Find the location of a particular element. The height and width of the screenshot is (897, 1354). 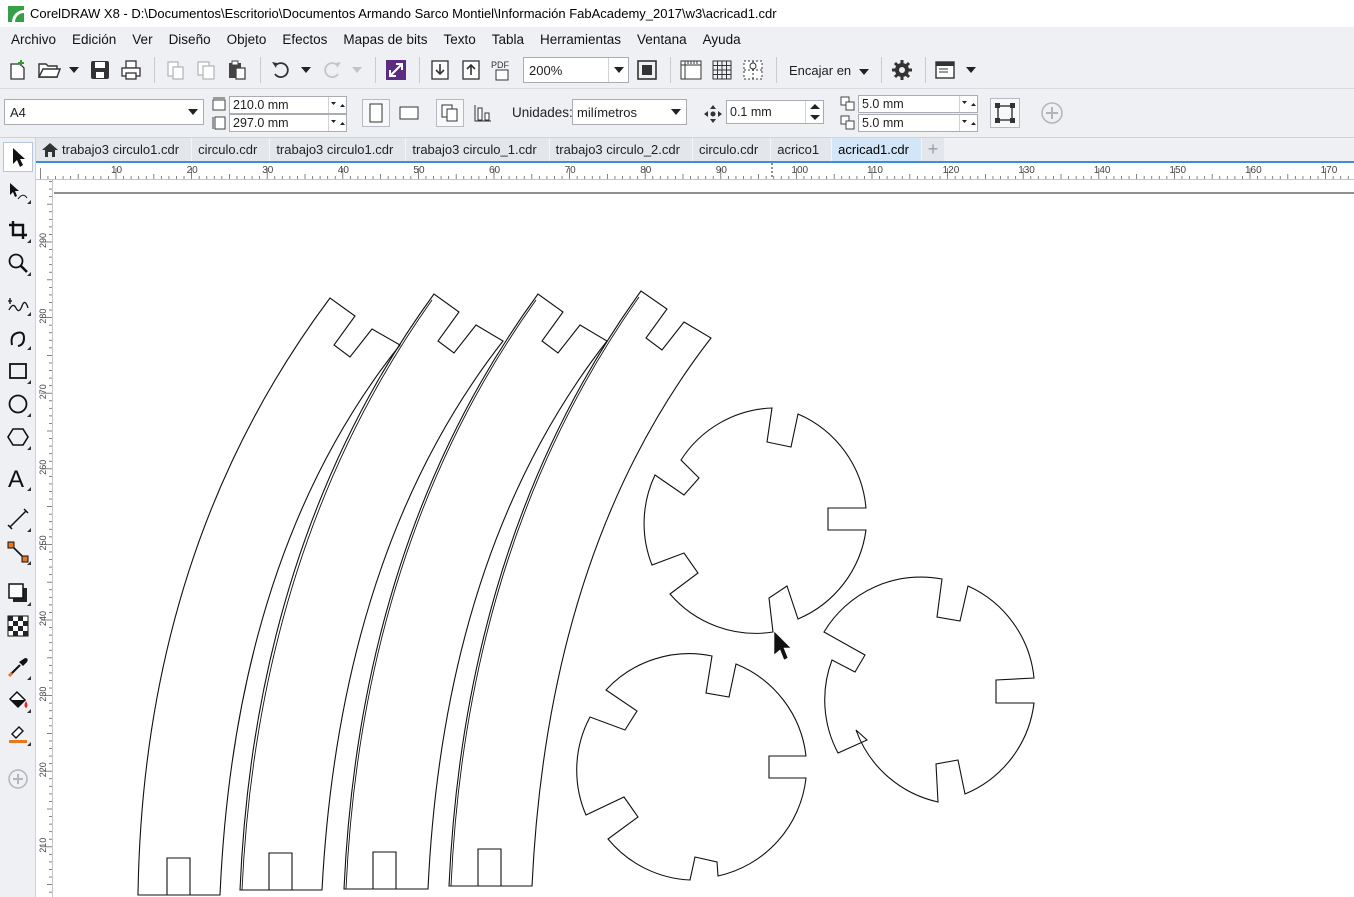

paste-icon is located at coordinates (237, 70).